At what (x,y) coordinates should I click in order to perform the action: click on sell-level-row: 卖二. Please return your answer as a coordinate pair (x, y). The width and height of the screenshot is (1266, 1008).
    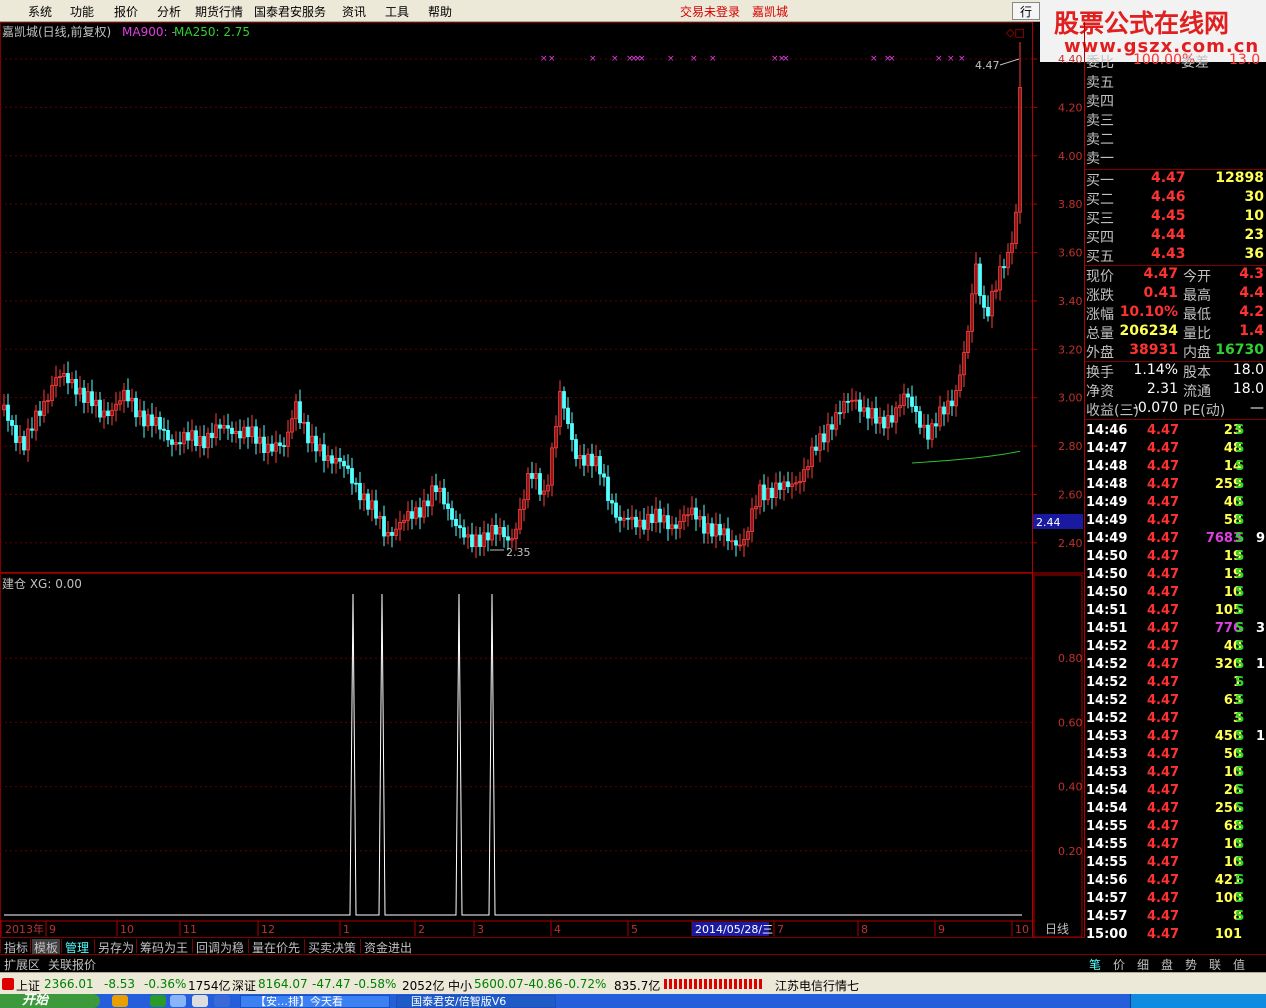
    Looking at the image, I should click on (1175, 138).